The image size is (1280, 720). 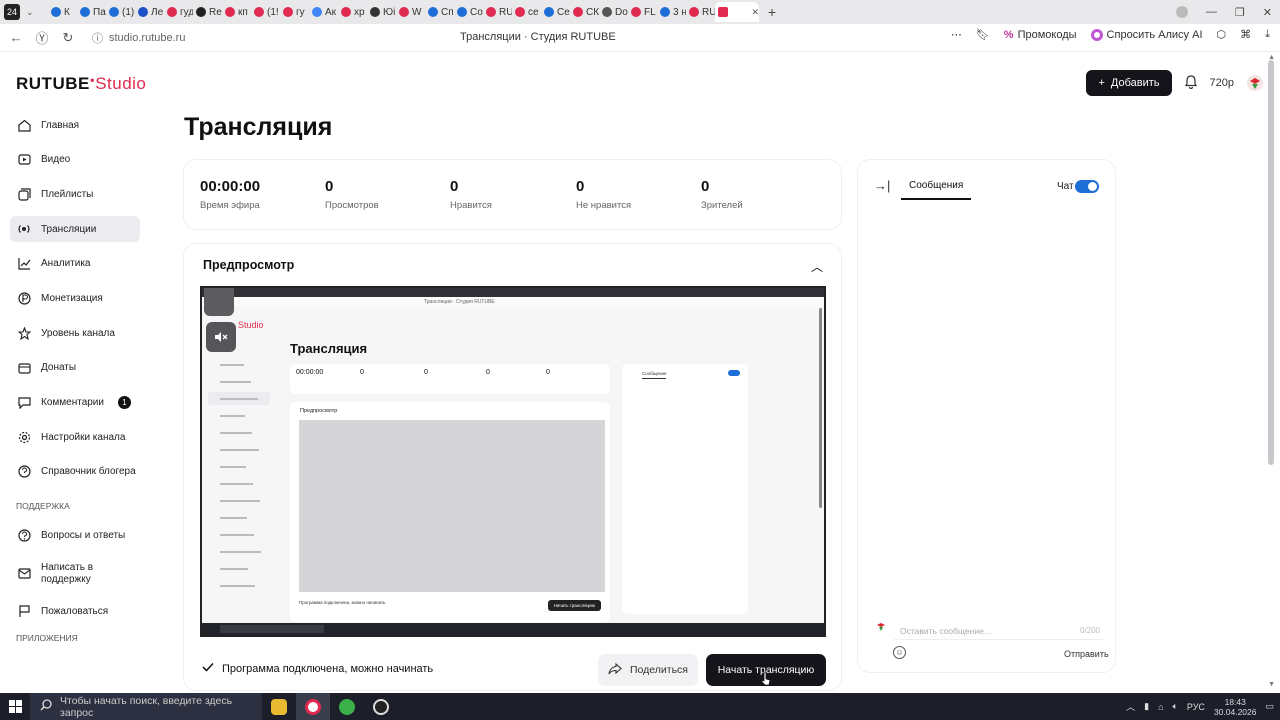 What do you see at coordinates (75, 574) in the screenshot?
I see `sidebar-item: Написать в поддержку` at bounding box center [75, 574].